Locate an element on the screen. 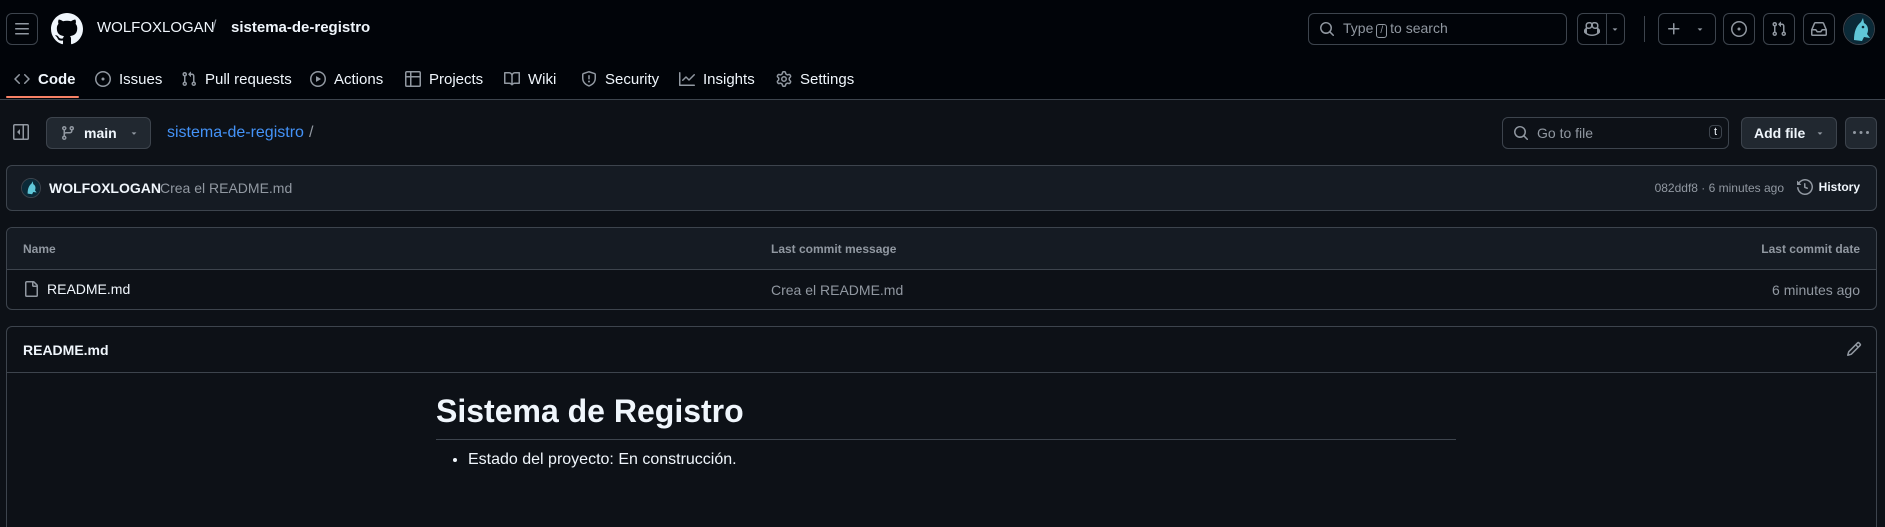 This screenshot has height=527, width=1885. repo-owner-link: WOLFOXLOGAN is located at coordinates (156, 27).